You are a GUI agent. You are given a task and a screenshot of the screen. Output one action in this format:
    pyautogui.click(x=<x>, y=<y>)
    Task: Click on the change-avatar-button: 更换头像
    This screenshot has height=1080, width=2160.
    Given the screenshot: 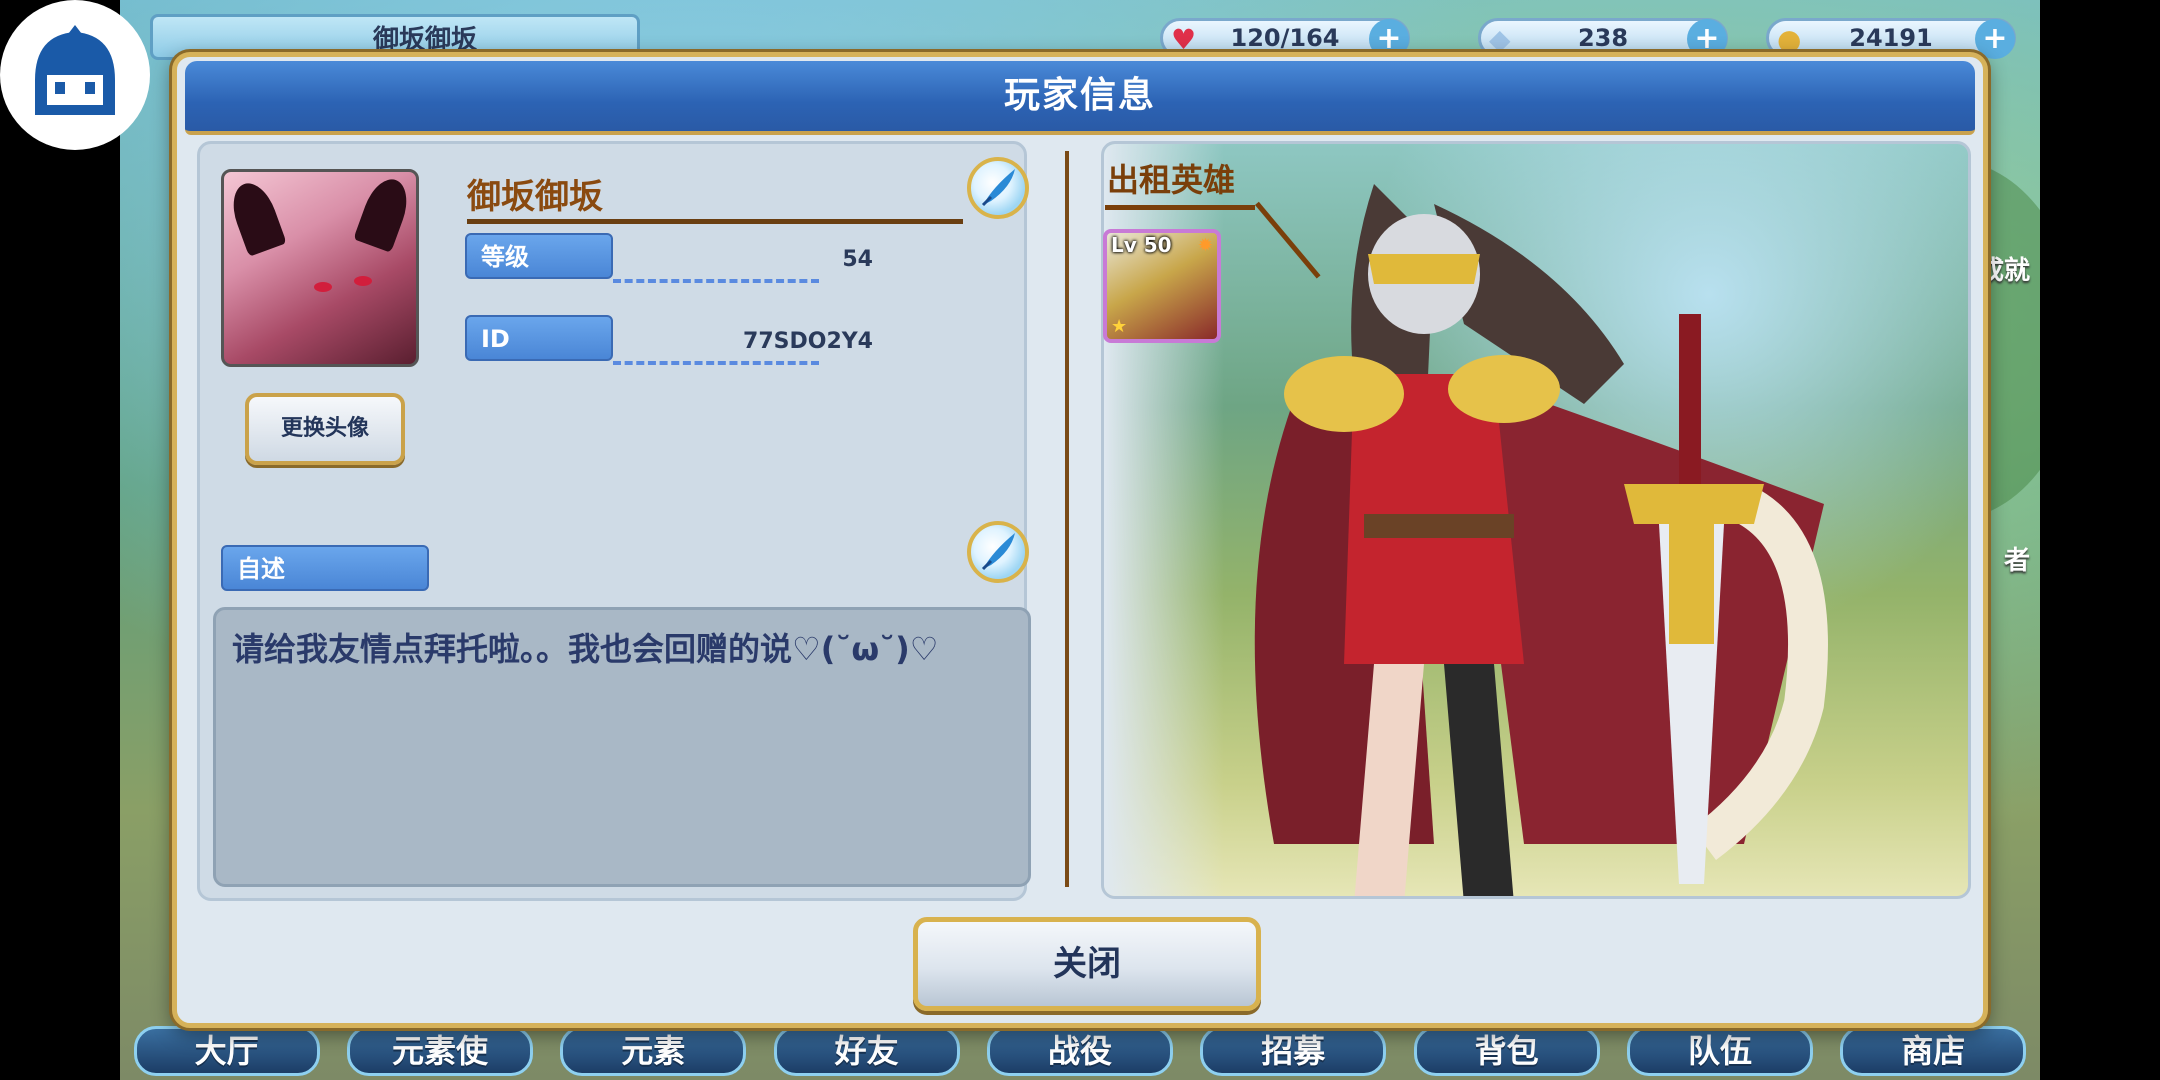 What is the action you would take?
    pyautogui.click(x=325, y=429)
    